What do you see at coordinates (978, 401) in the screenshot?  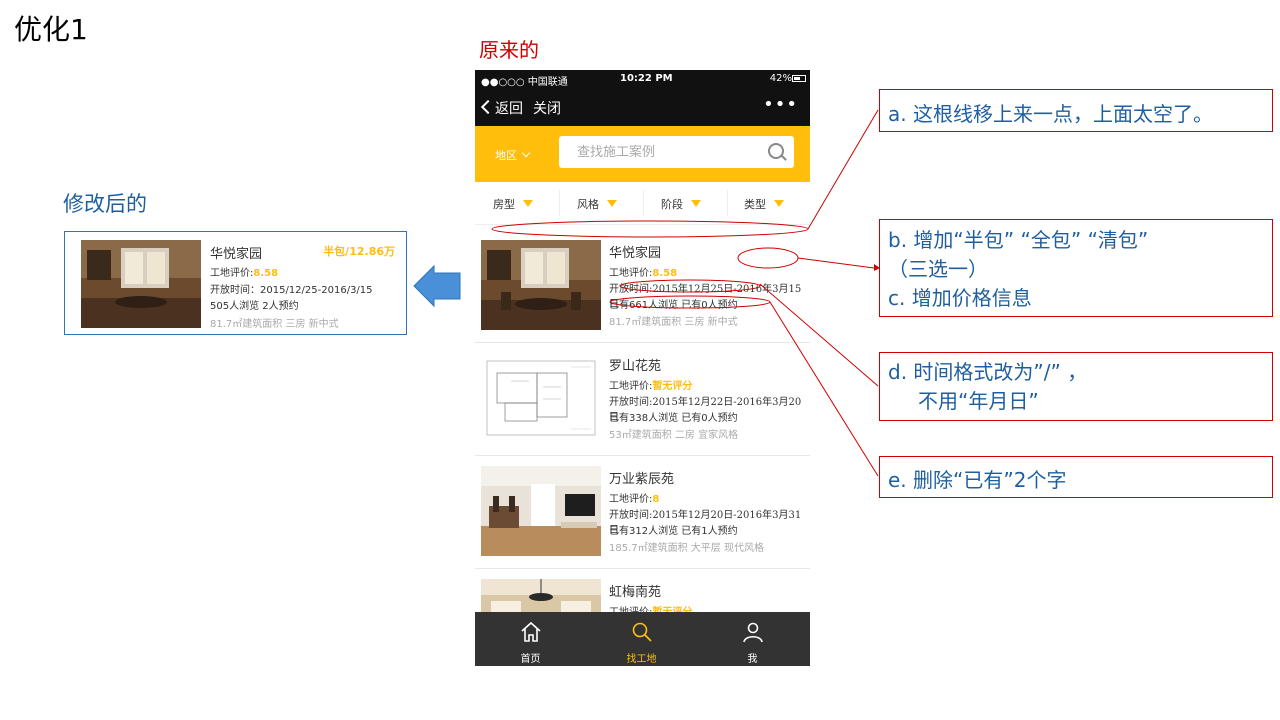 I see `note-text: 不用“年月日”` at bounding box center [978, 401].